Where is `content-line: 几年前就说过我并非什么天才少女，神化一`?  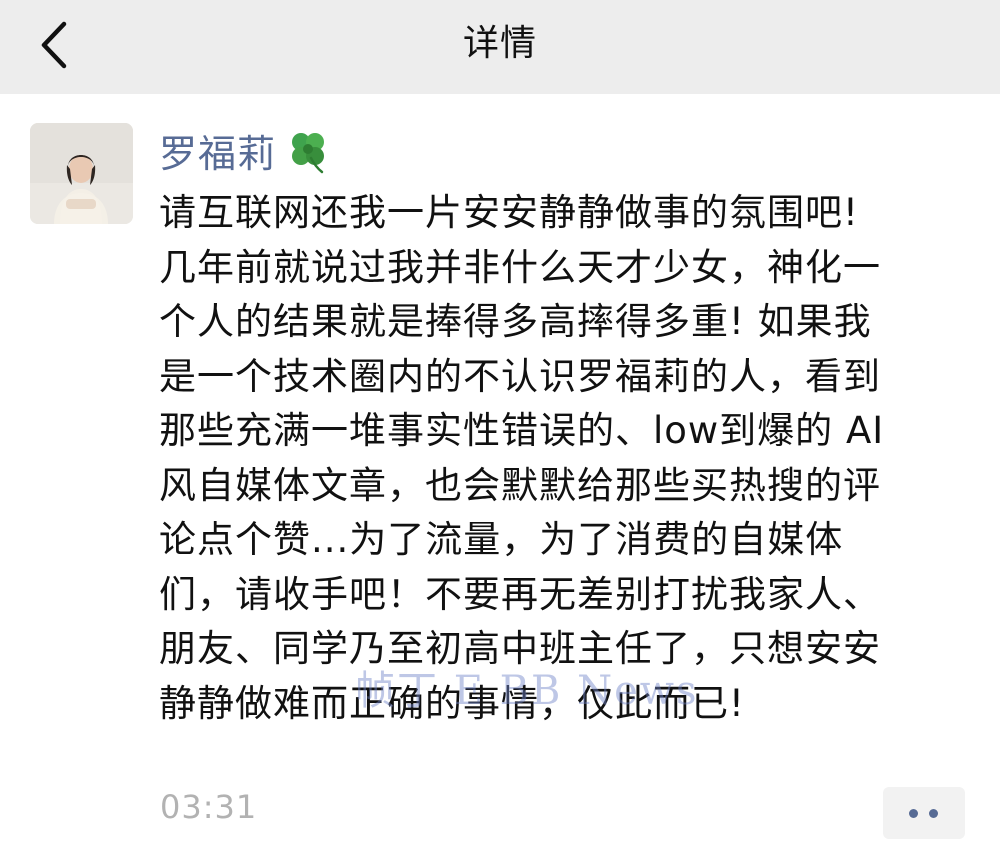
content-line: 几年前就说过我并非什么天才少女，神化一 is located at coordinates (520, 267).